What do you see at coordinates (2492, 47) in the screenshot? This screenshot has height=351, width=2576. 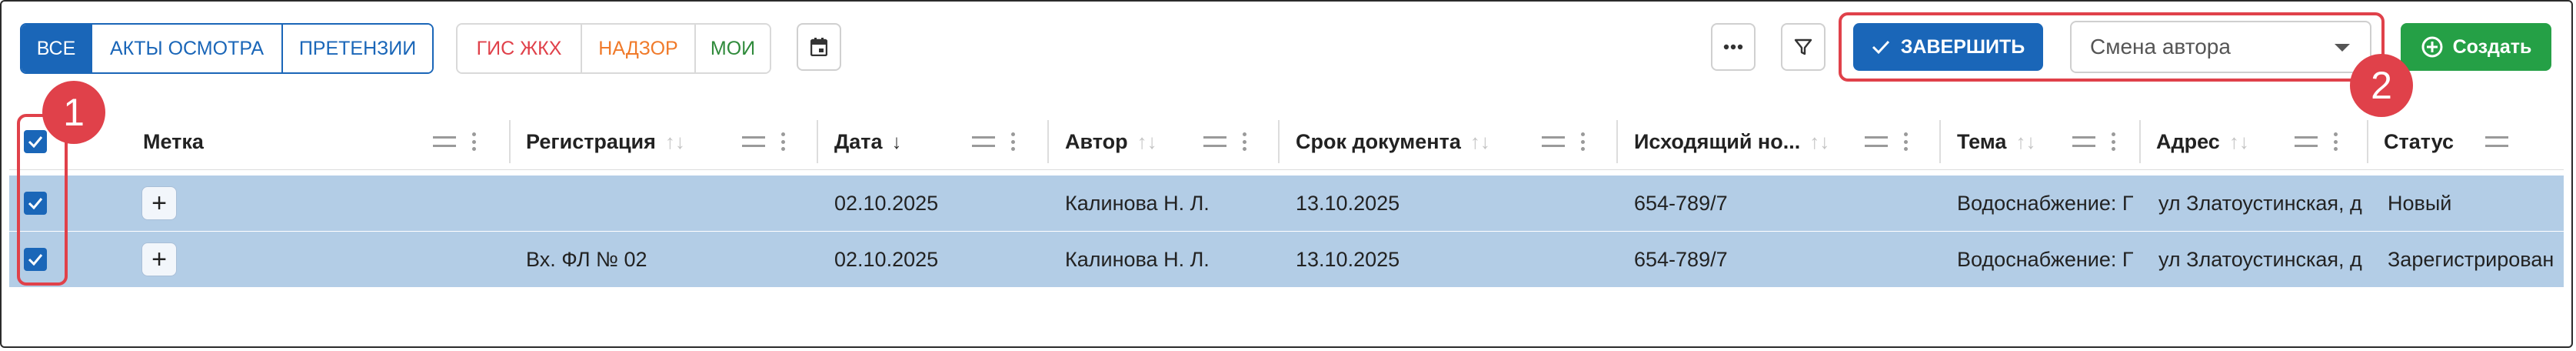 I see `create-button-label: Создать` at bounding box center [2492, 47].